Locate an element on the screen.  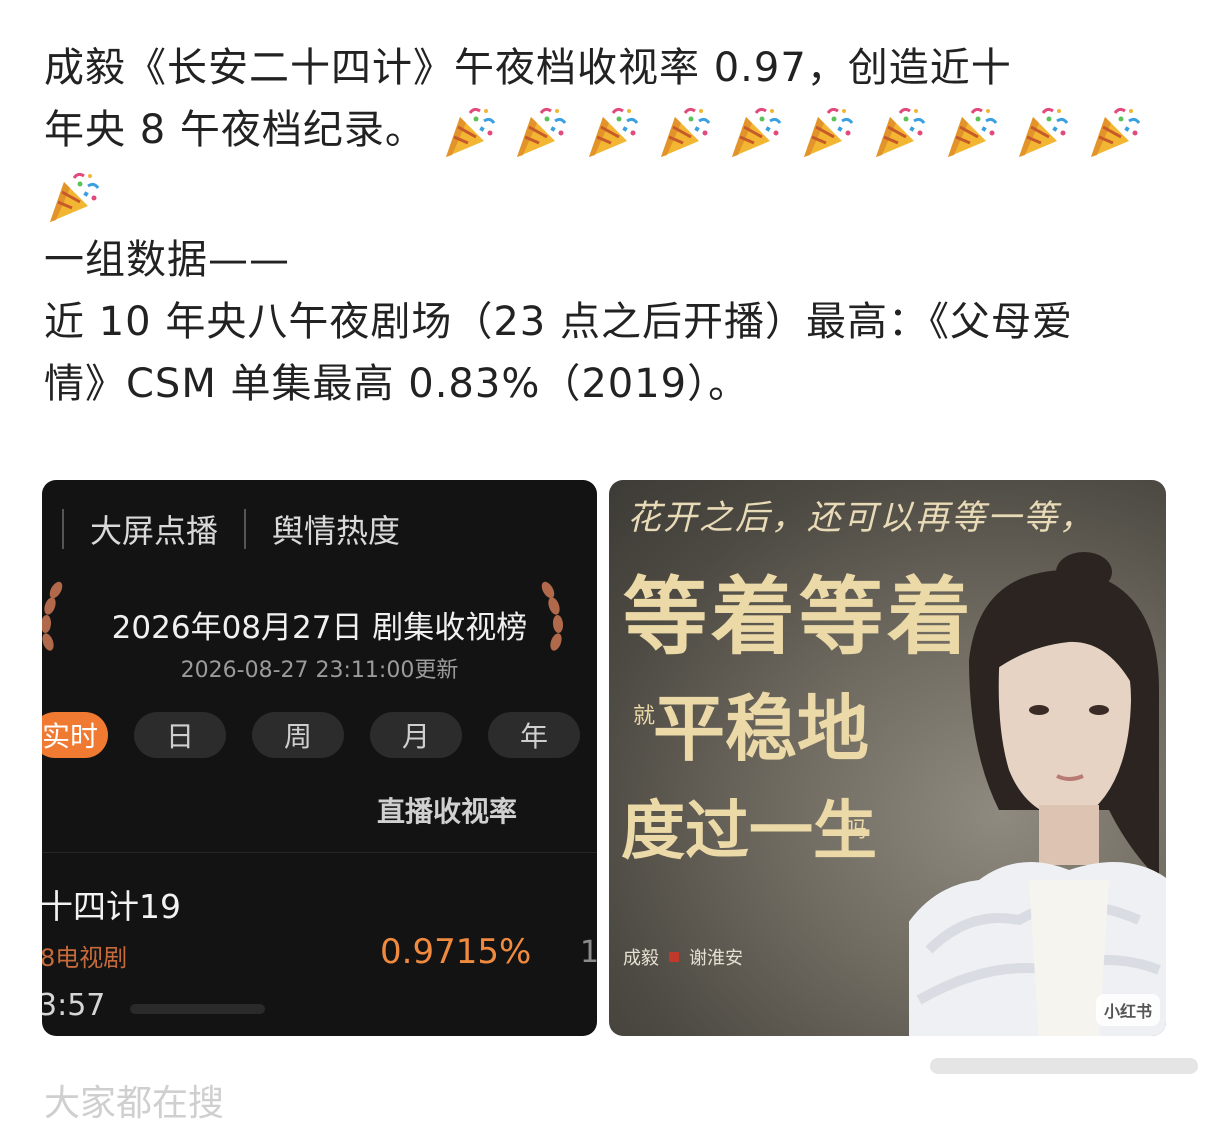
pill-year: 年 is located at coordinates (534, 735).